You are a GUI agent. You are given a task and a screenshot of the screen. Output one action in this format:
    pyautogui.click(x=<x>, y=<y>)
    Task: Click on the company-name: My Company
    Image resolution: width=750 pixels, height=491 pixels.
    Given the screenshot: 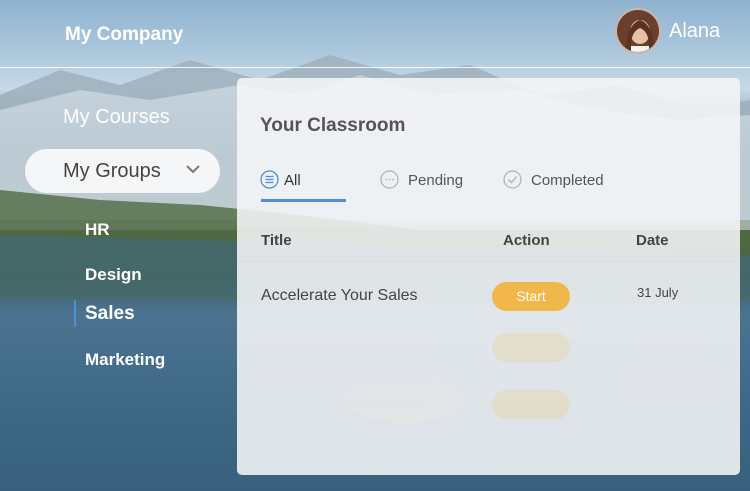 What is the action you would take?
    pyautogui.click(x=124, y=35)
    